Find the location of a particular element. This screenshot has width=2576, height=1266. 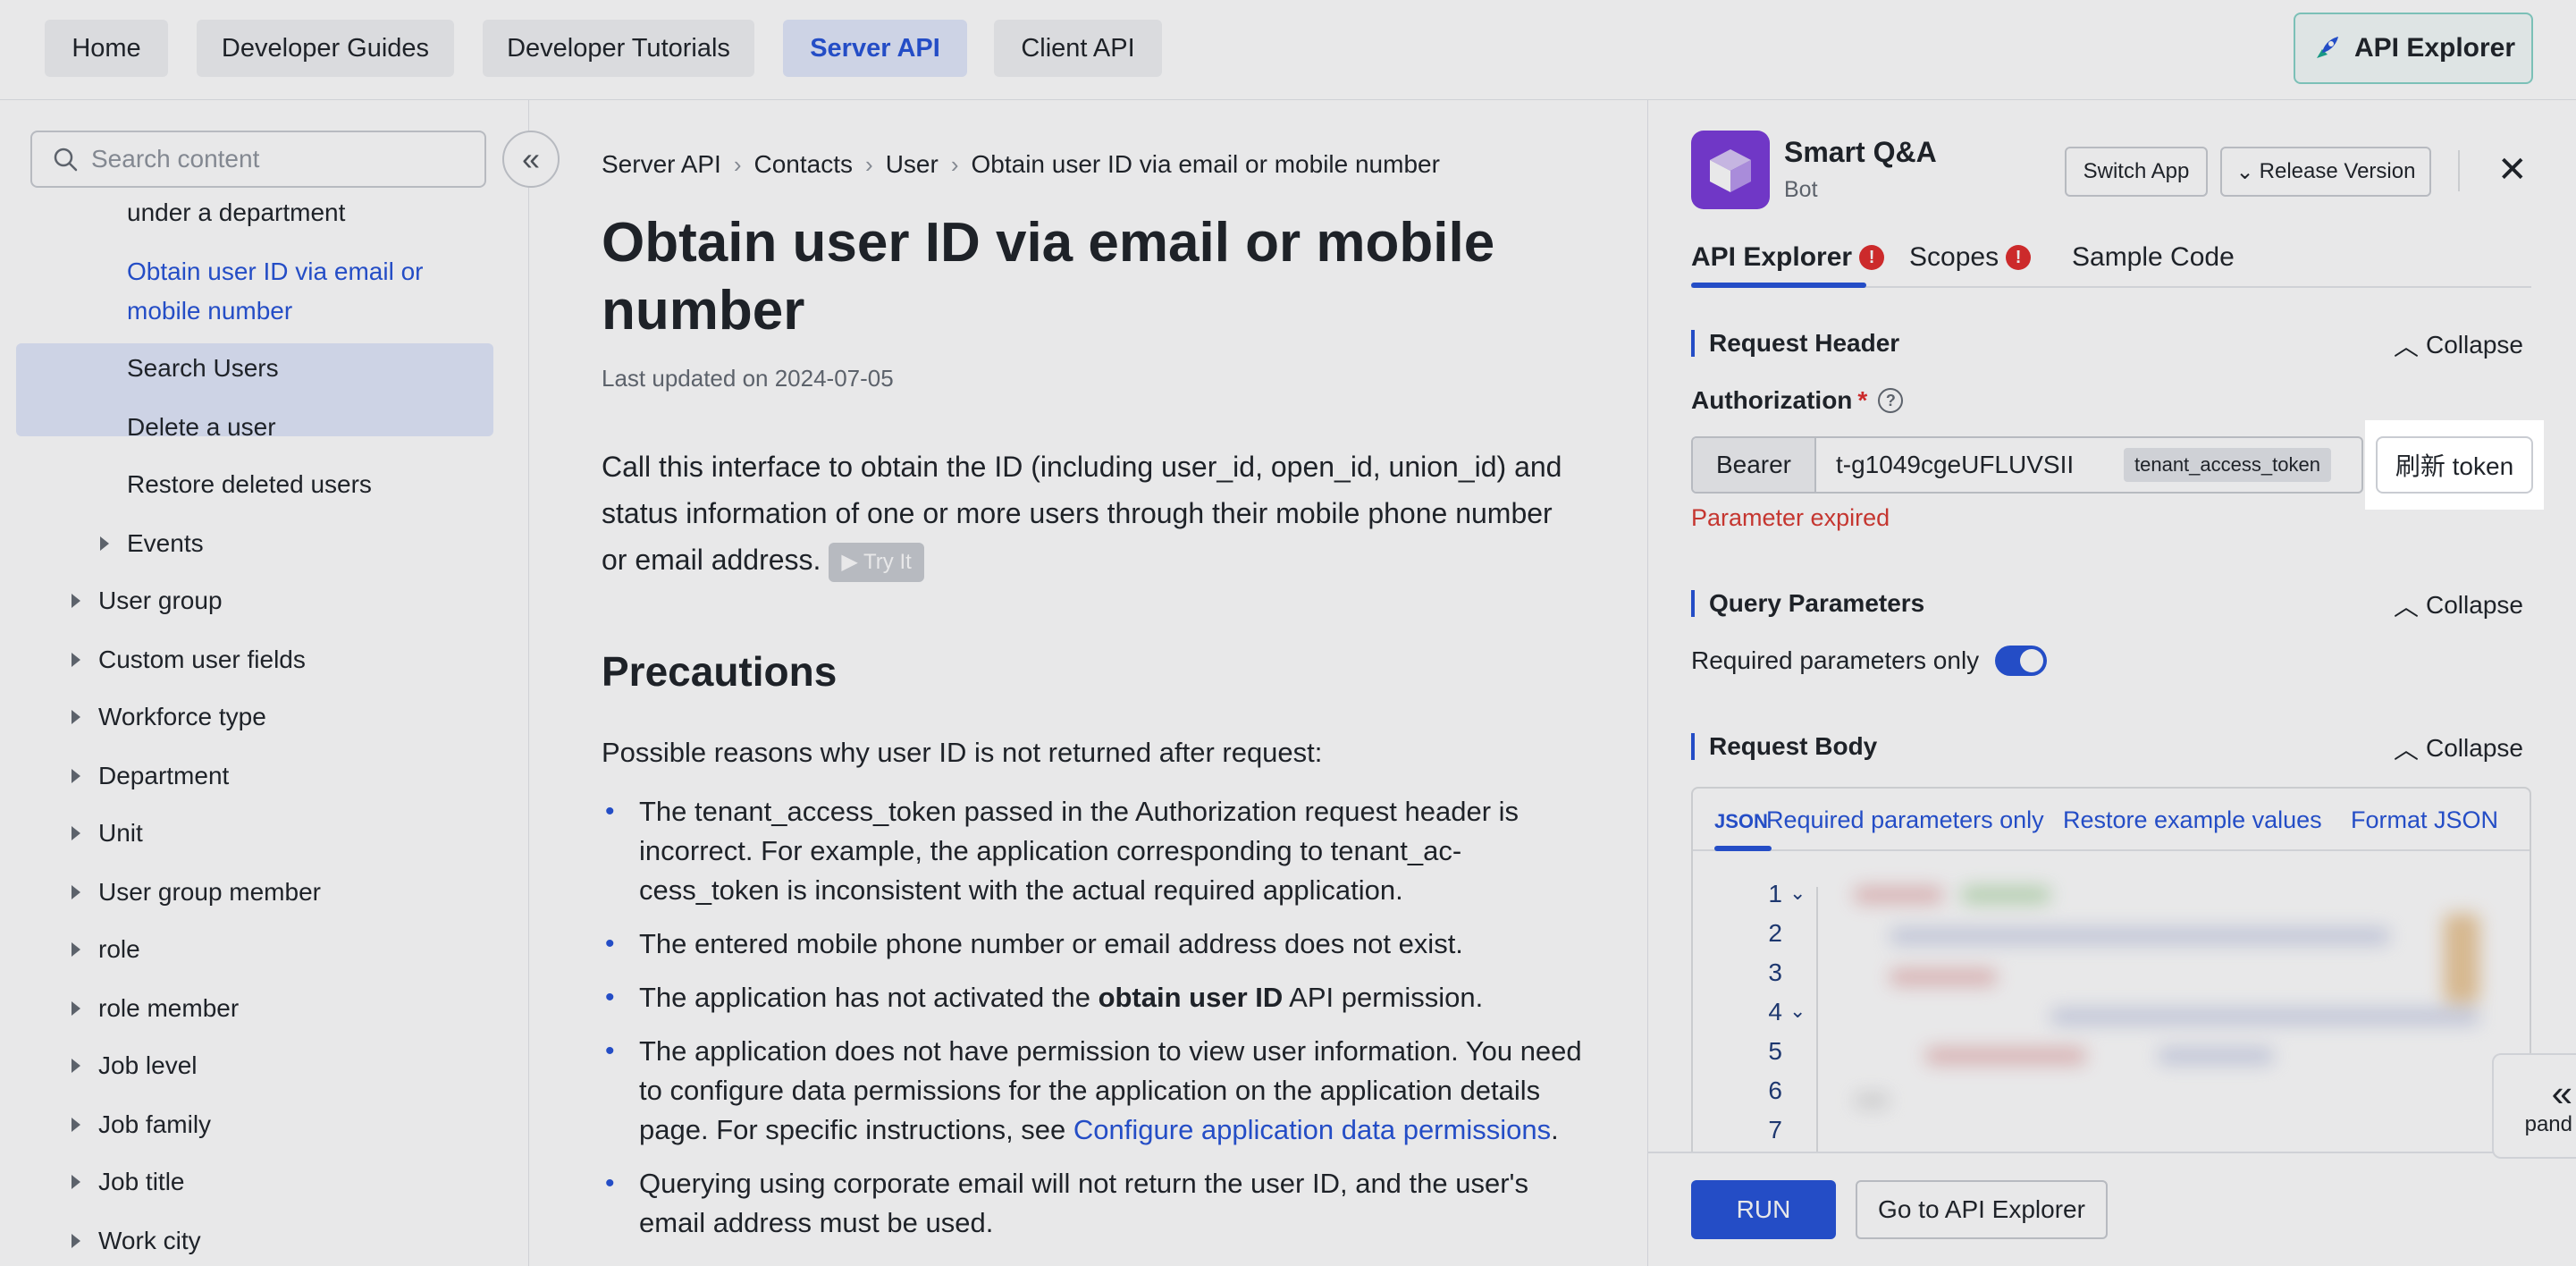

search-placeholder: Search content is located at coordinates (176, 159).